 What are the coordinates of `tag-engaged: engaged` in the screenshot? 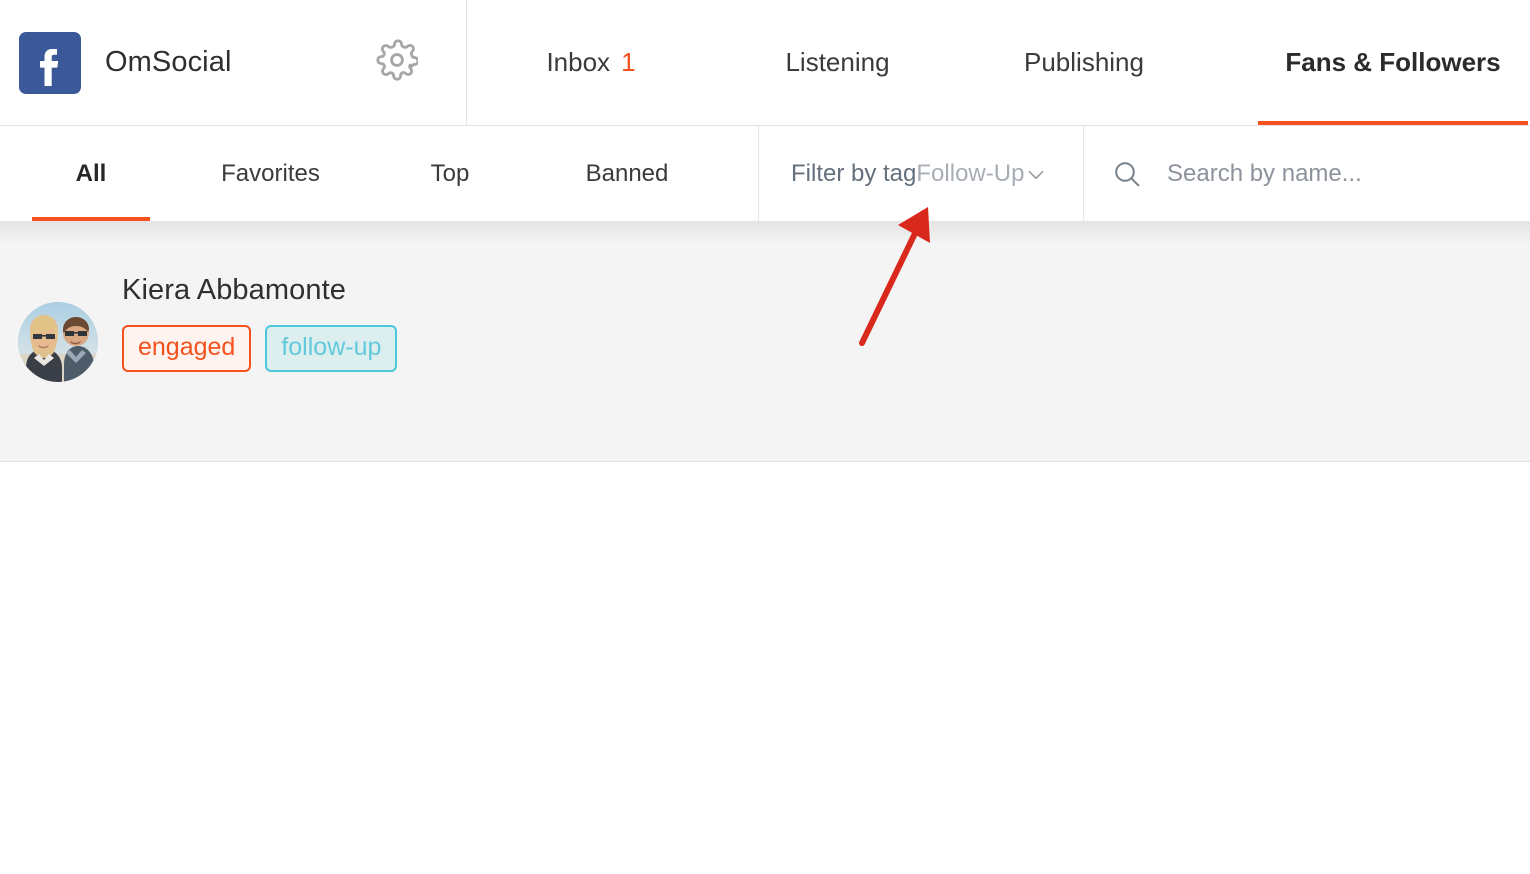 It's located at (187, 348).